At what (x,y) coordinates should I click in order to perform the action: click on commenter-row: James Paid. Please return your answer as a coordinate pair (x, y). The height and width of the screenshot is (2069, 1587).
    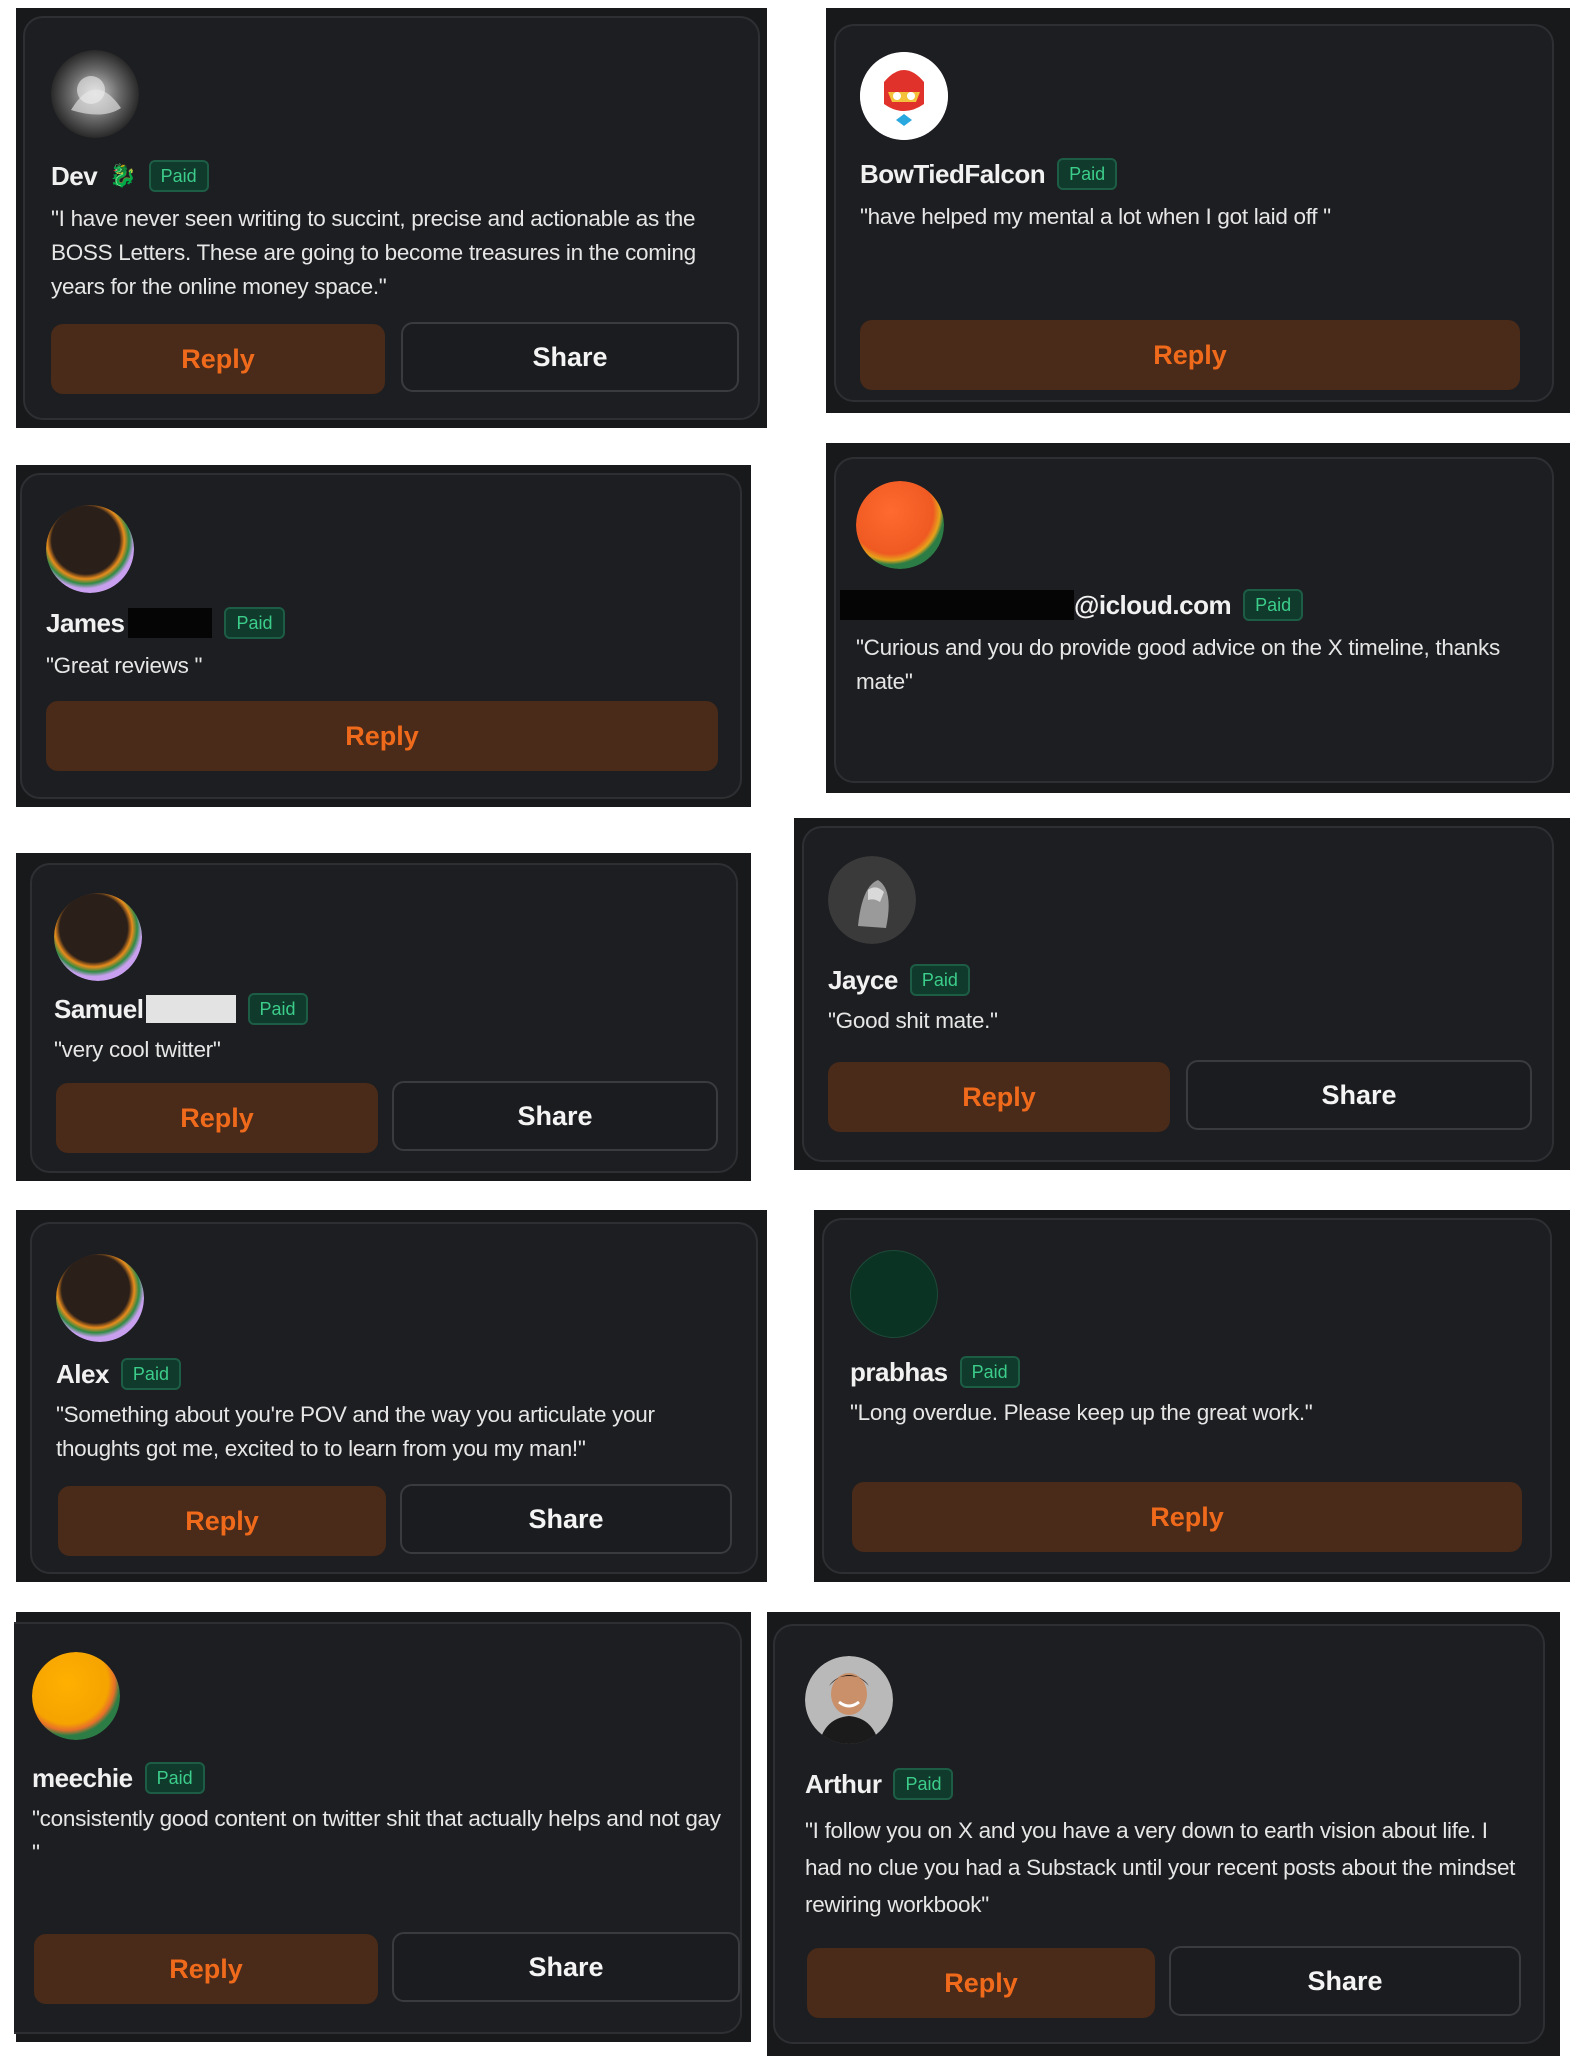
    Looking at the image, I should click on (165, 623).